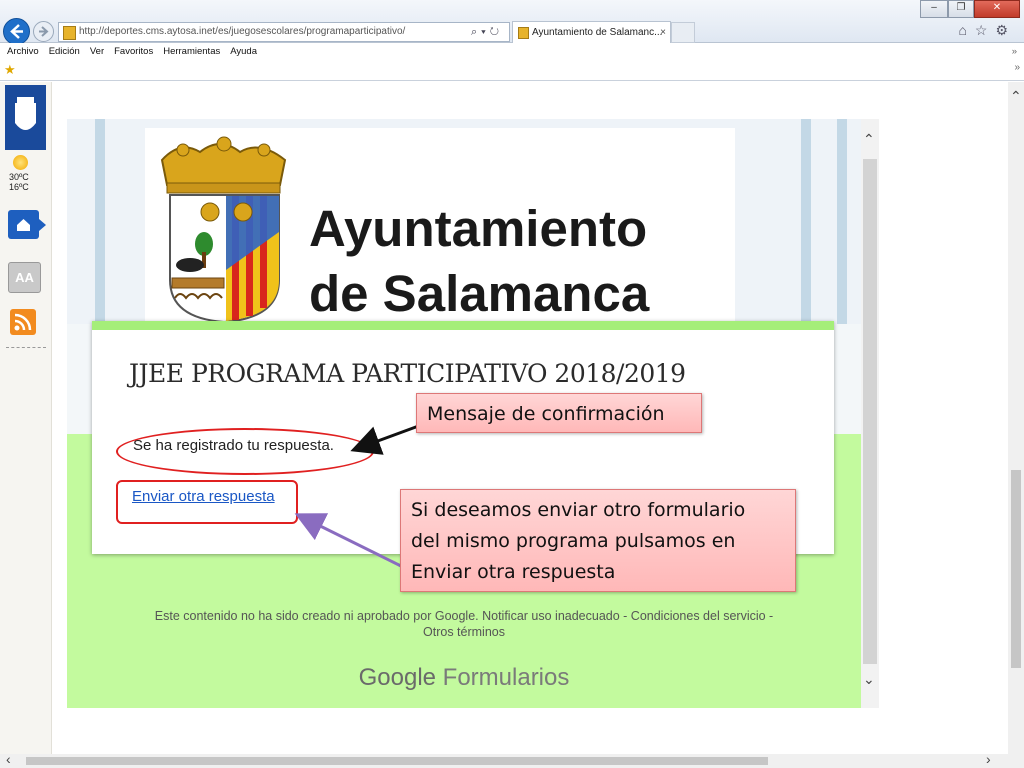 The height and width of the screenshot is (768, 1024). I want to click on note2-line2: del mismo programa pulsamos en, so click(573, 541).